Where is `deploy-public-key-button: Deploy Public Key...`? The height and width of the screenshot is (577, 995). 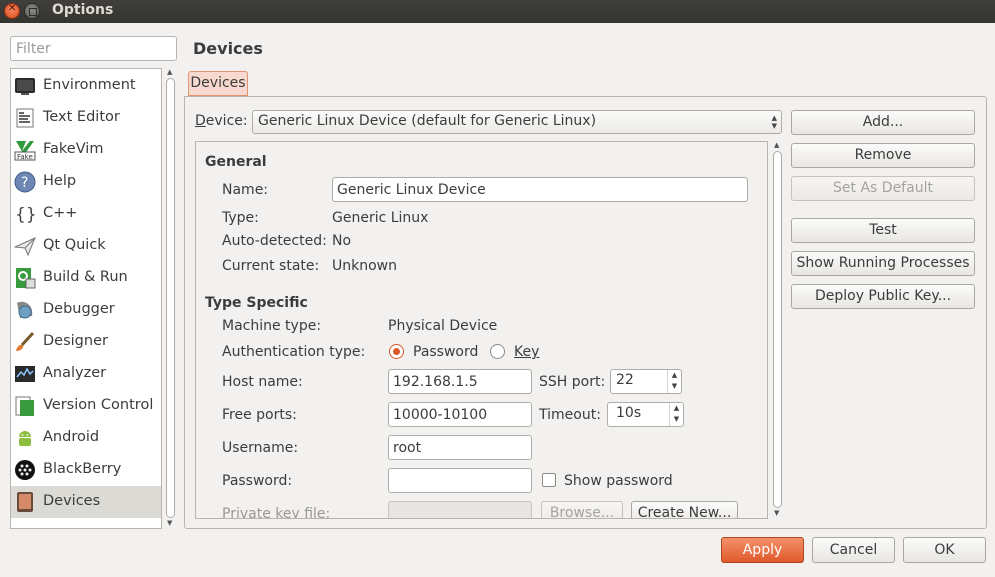
deploy-public-key-button: Deploy Public Key... is located at coordinates (883, 296).